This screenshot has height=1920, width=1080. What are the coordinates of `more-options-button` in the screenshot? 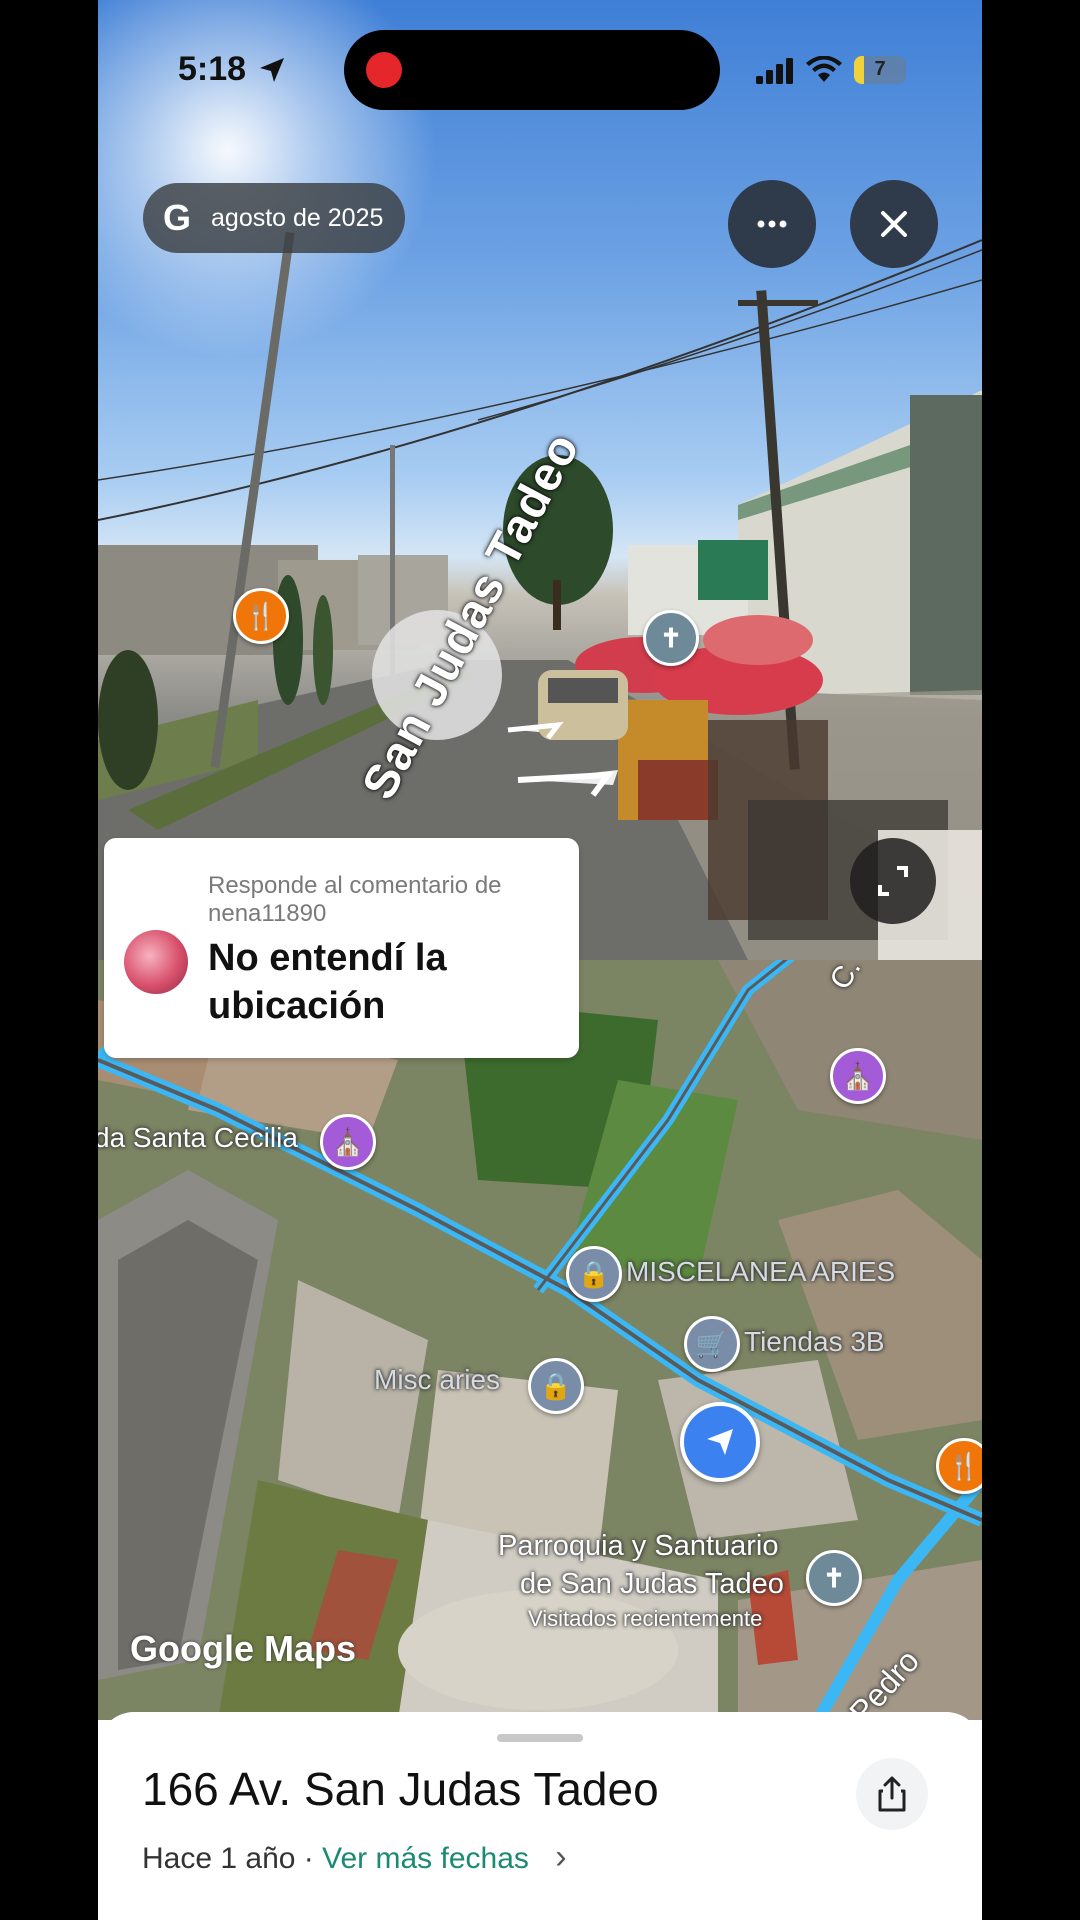 It's located at (772, 224).